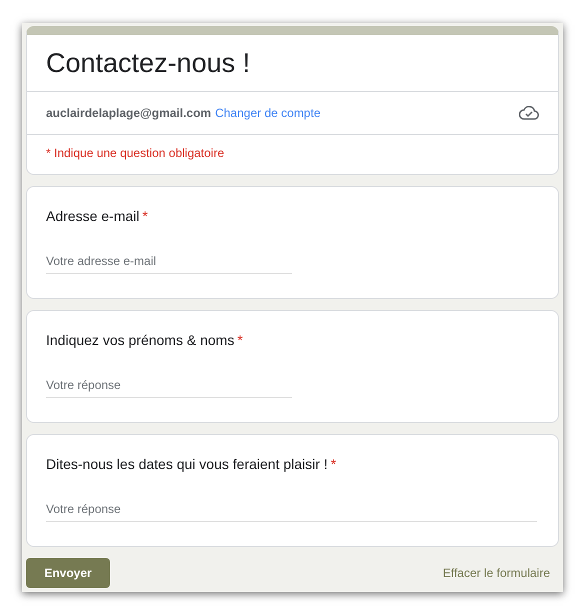  I want to click on clear-form-button: Effacer le formulaire, so click(496, 573).